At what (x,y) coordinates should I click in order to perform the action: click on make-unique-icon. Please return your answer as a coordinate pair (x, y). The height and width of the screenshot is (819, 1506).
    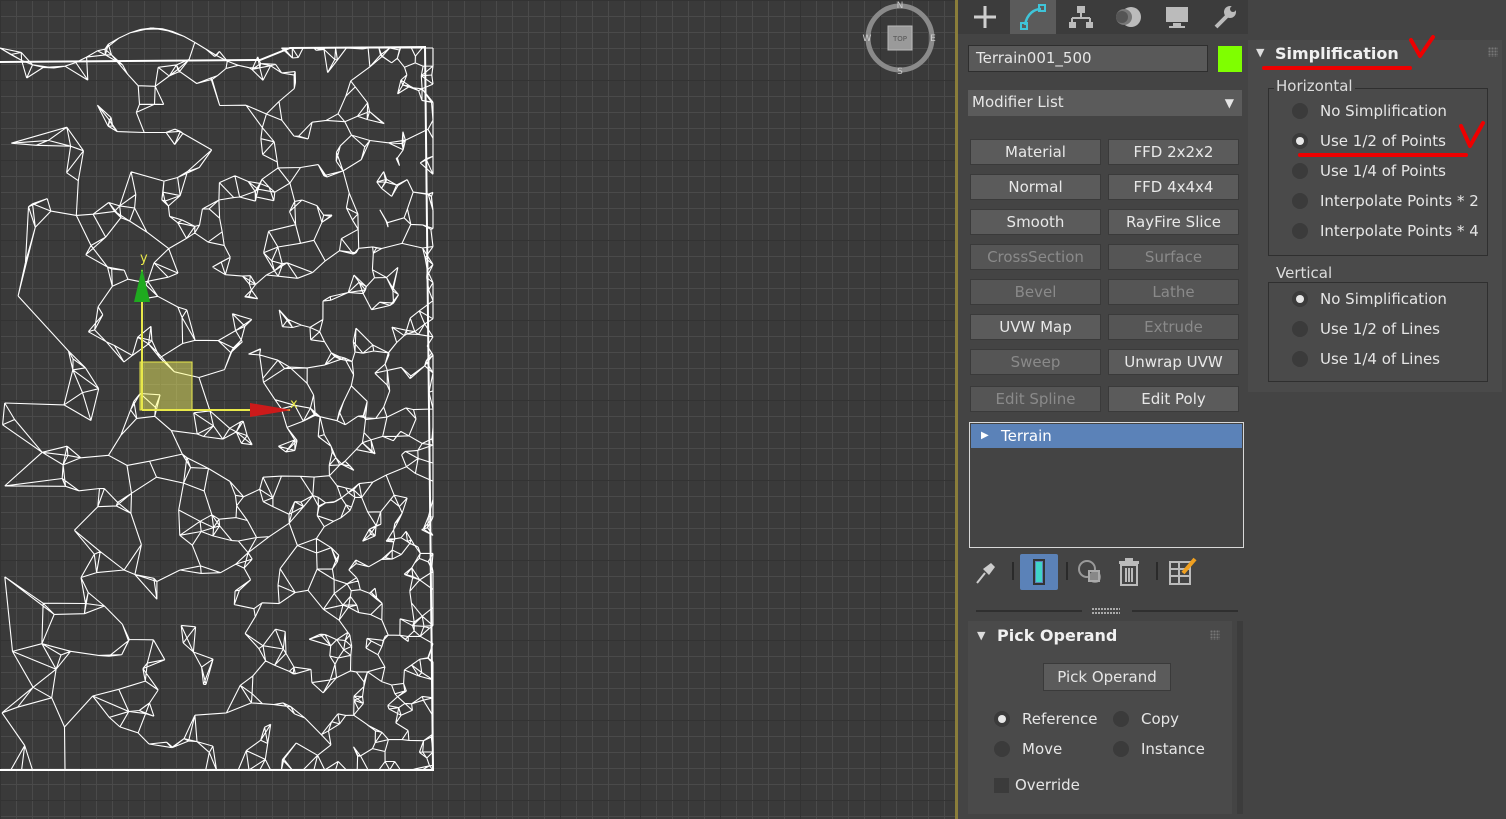
    Looking at the image, I should click on (1089, 571).